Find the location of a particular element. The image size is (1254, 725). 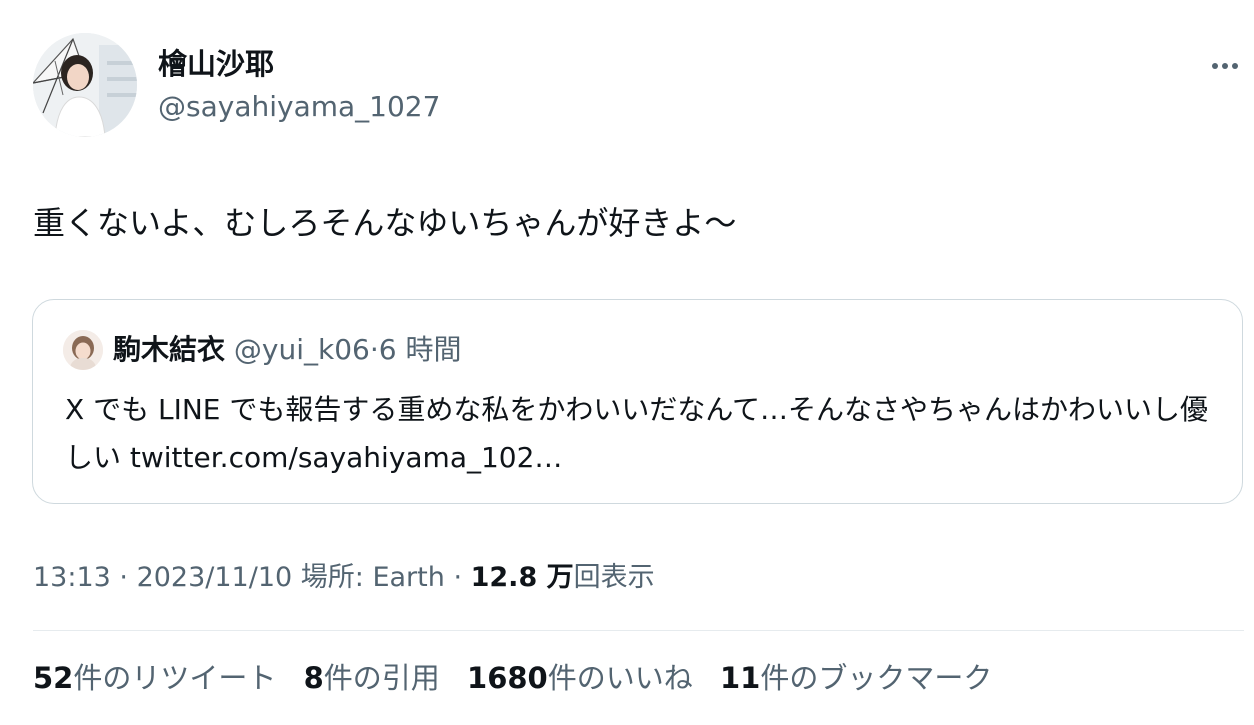

views-label: 回表示 is located at coordinates (614, 577).